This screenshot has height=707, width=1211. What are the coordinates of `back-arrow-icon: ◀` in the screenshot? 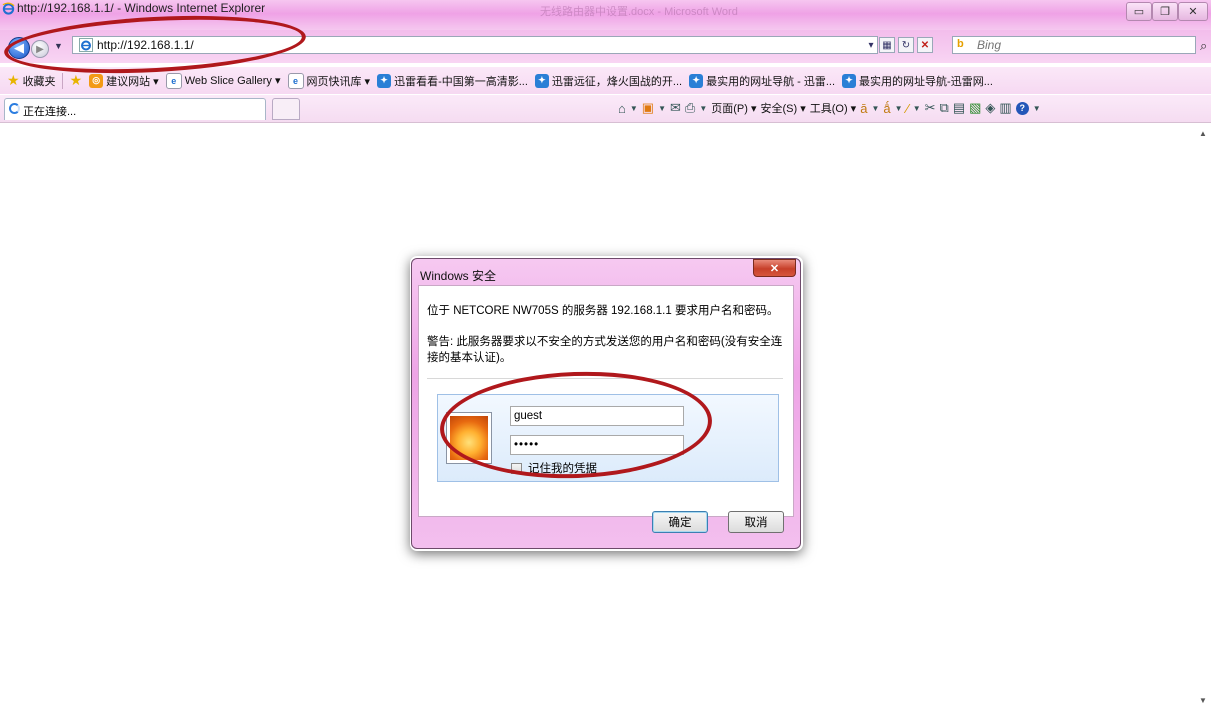 It's located at (19, 47).